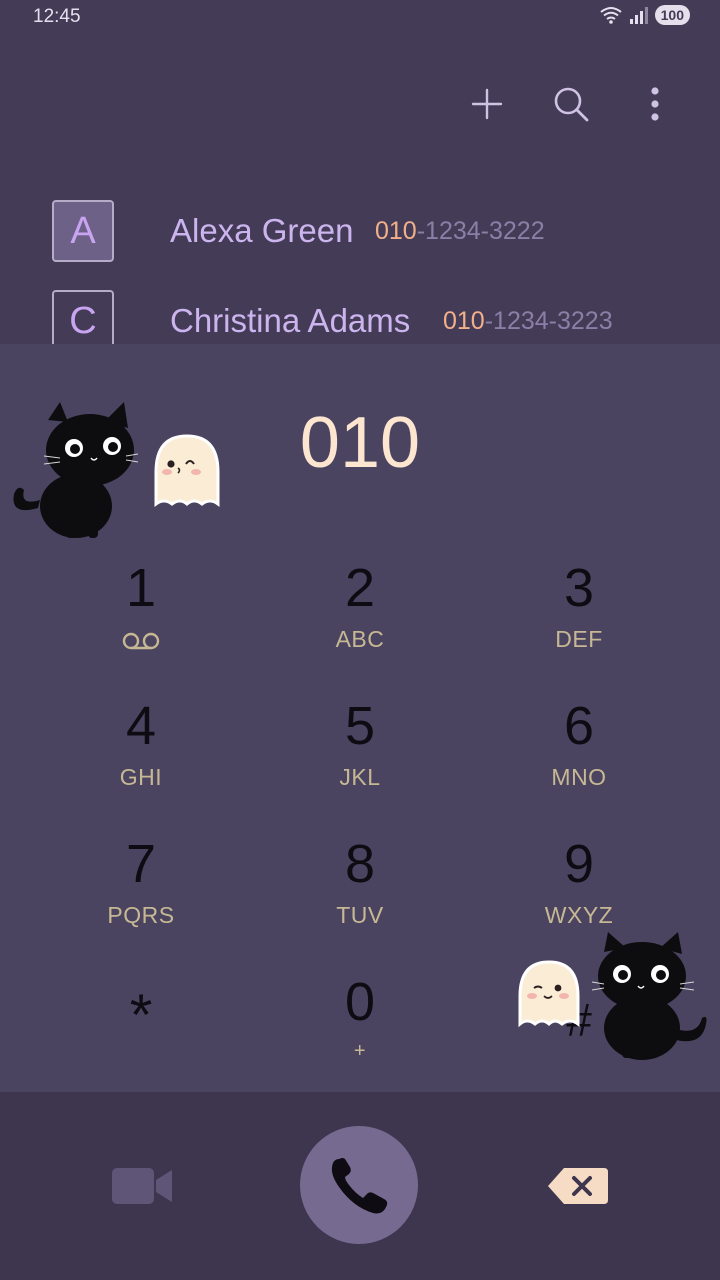 Image resolution: width=720 pixels, height=1280 pixels. I want to click on contact-number: 010-1234-3223, so click(528, 321).